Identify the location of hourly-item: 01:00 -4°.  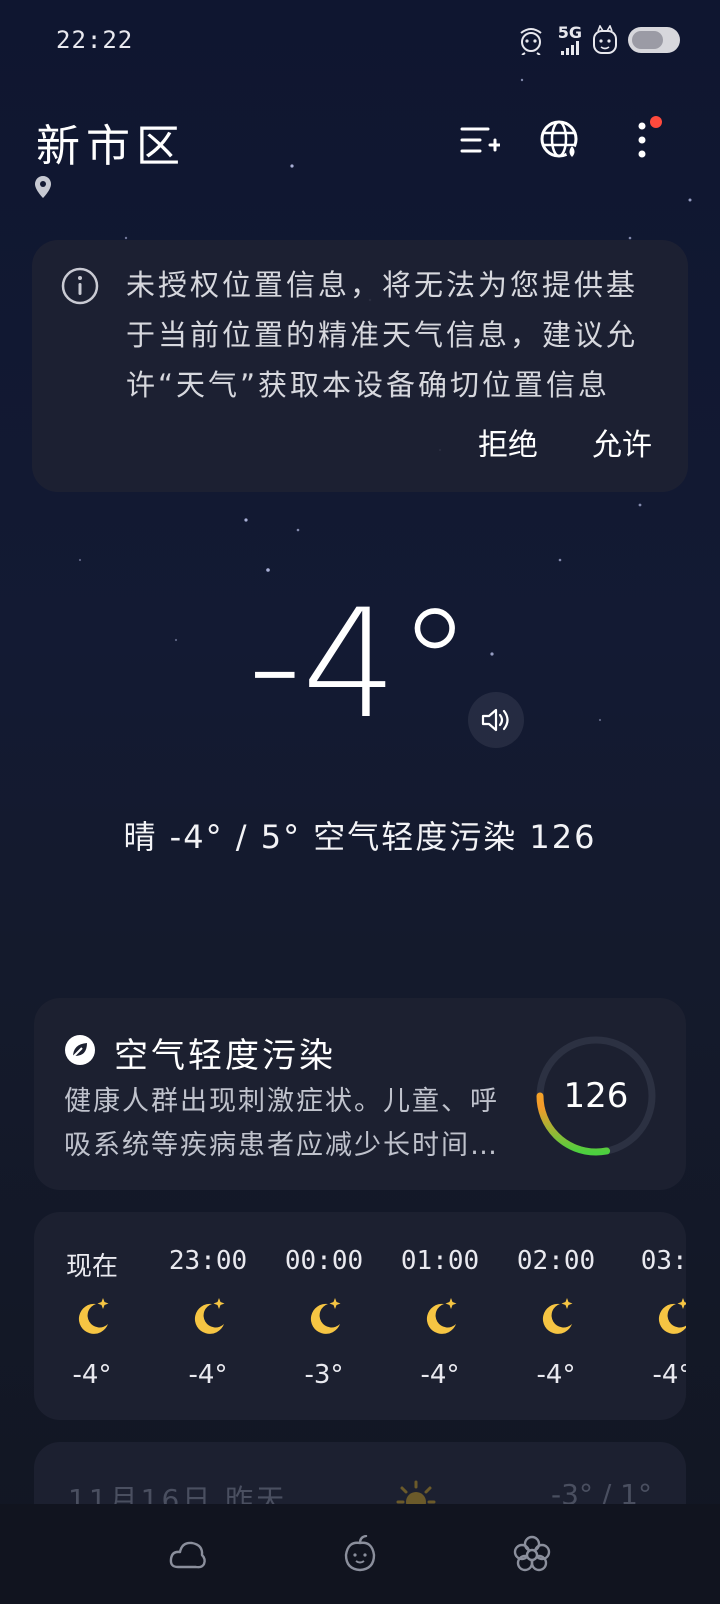
(440, 1316).